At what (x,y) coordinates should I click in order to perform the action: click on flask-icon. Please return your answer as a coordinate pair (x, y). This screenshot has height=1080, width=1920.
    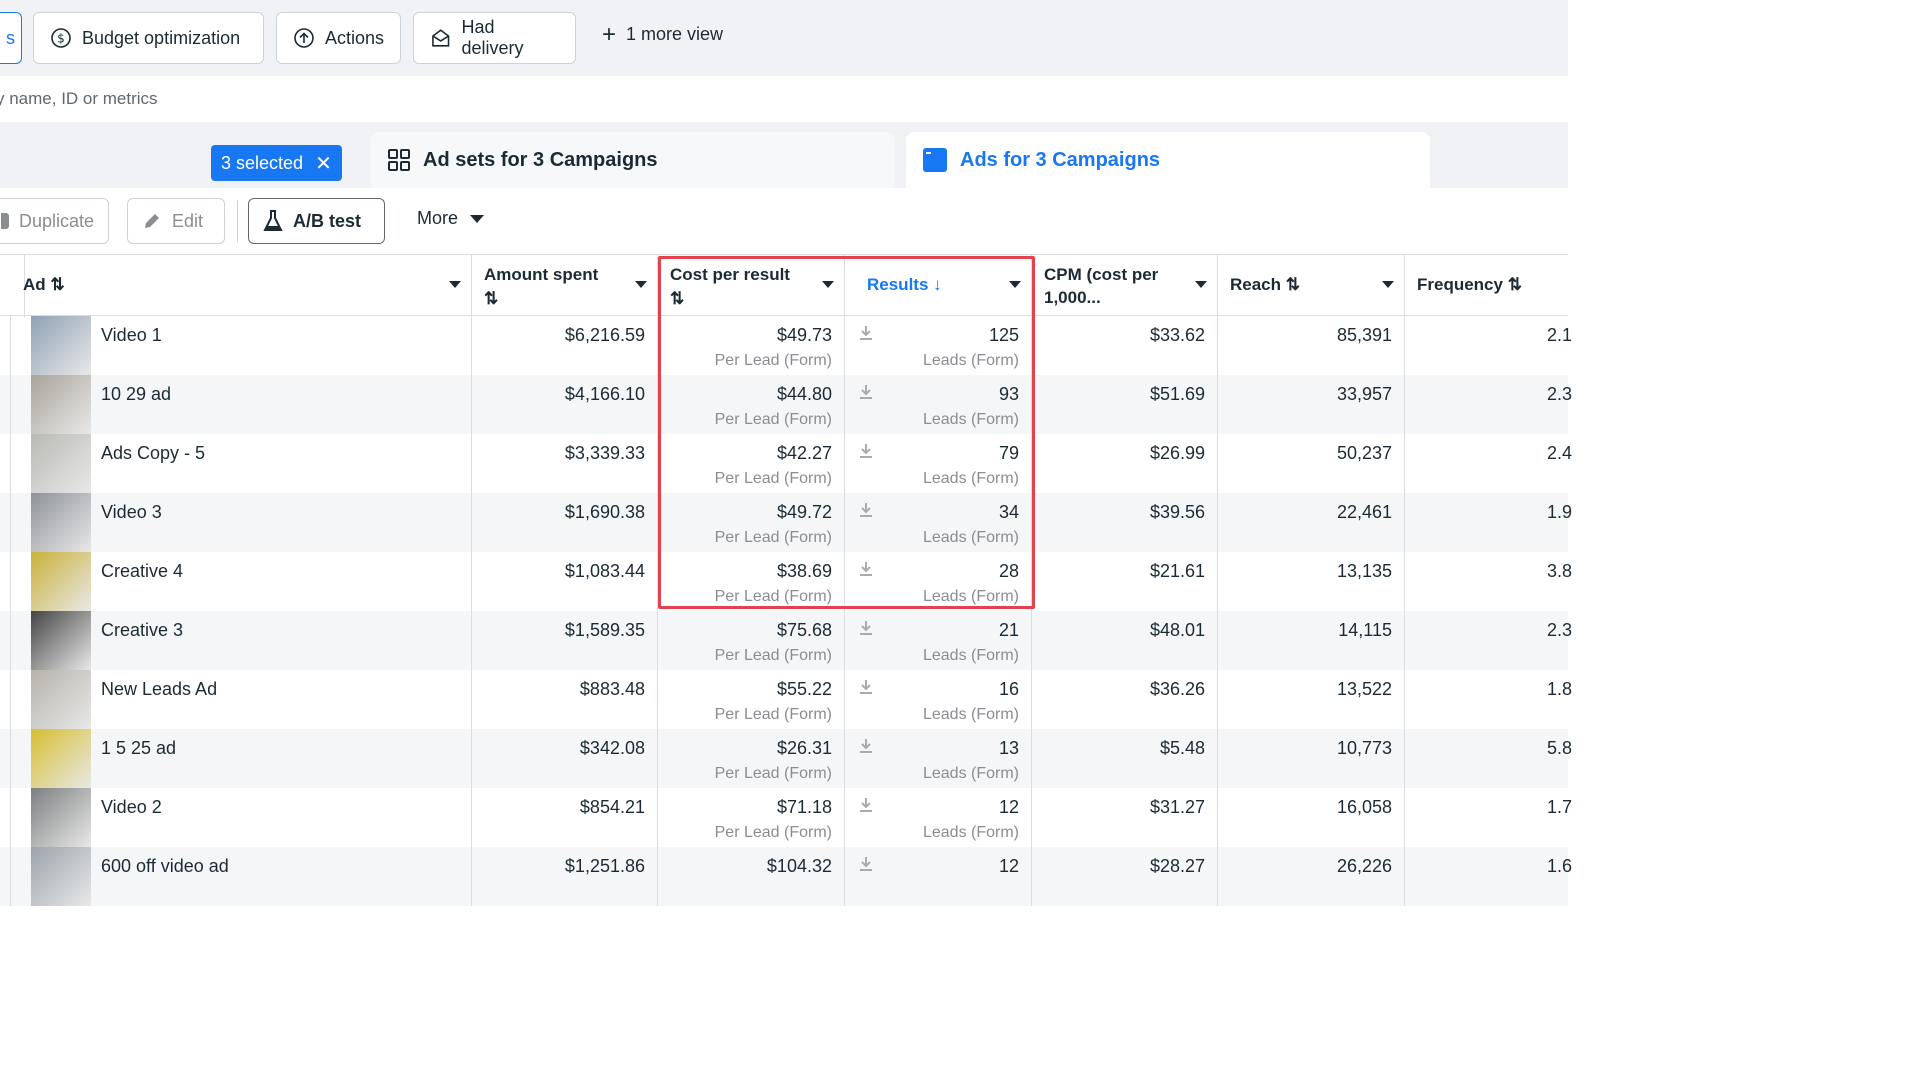
    Looking at the image, I should click on (273, 220).